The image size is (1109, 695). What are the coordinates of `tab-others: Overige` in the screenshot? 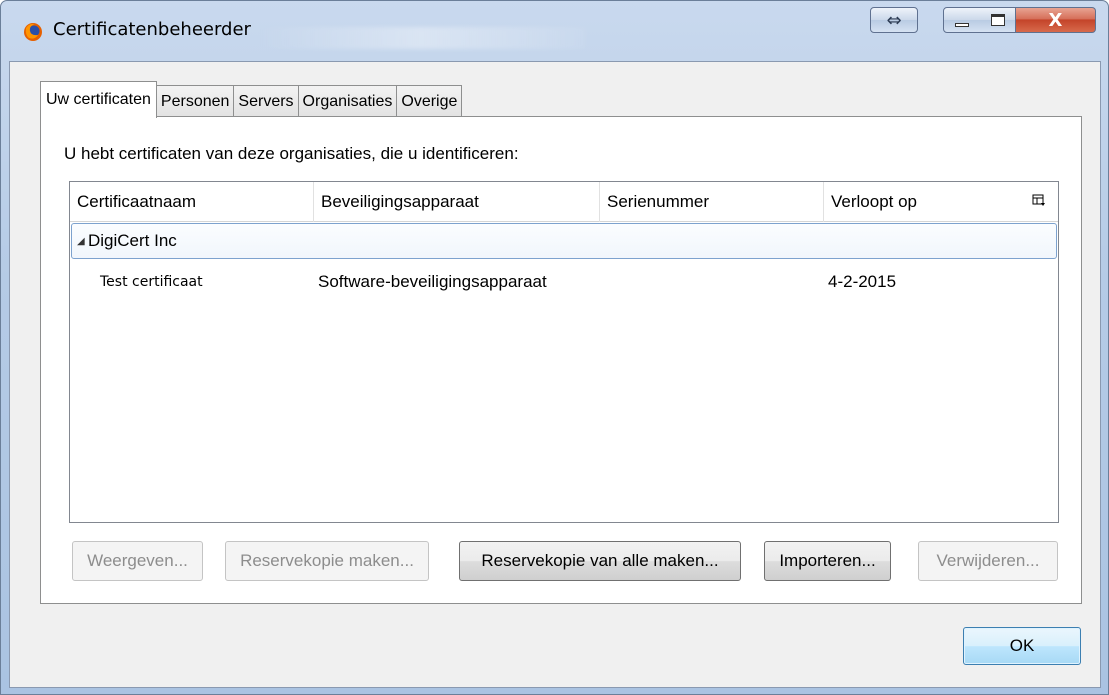 It's located at (429, 101).